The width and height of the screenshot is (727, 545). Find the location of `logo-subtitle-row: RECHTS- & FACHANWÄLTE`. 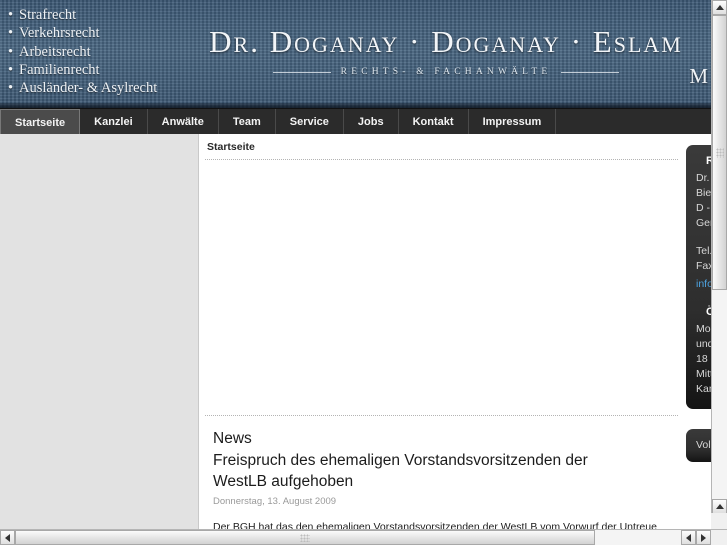

logo-subtitle-row: RECHTS- & FACHANWÄLTE is located at coordinates (446, 72).